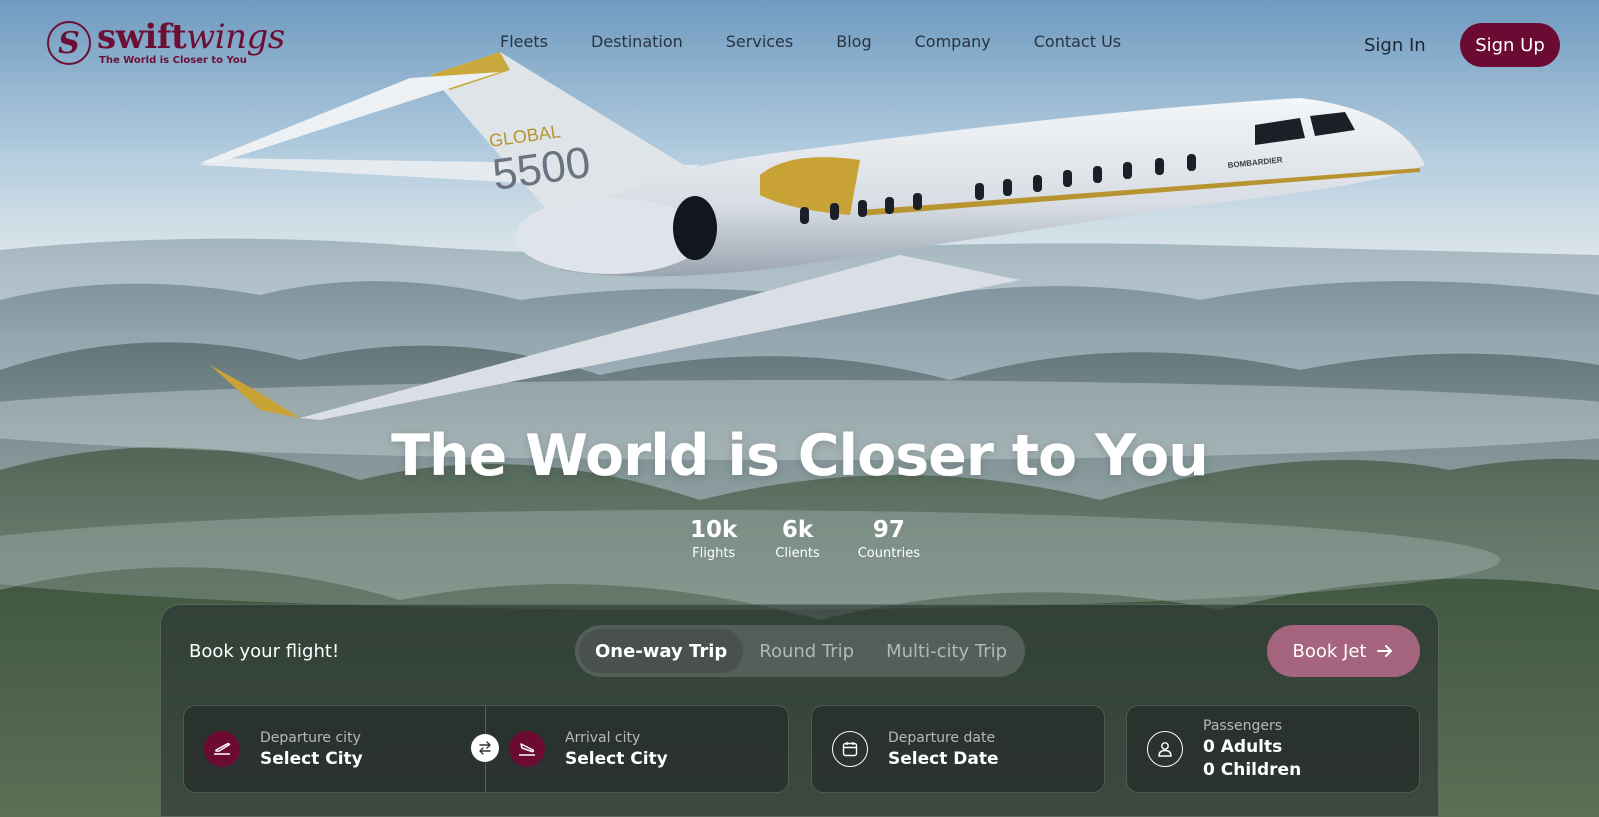 The height and width of the screenshot is (817, 1599). Describe the element at coordinates (800, 456) in the screenshot. I see `hero-headline: The World is Closer to You` at that location.